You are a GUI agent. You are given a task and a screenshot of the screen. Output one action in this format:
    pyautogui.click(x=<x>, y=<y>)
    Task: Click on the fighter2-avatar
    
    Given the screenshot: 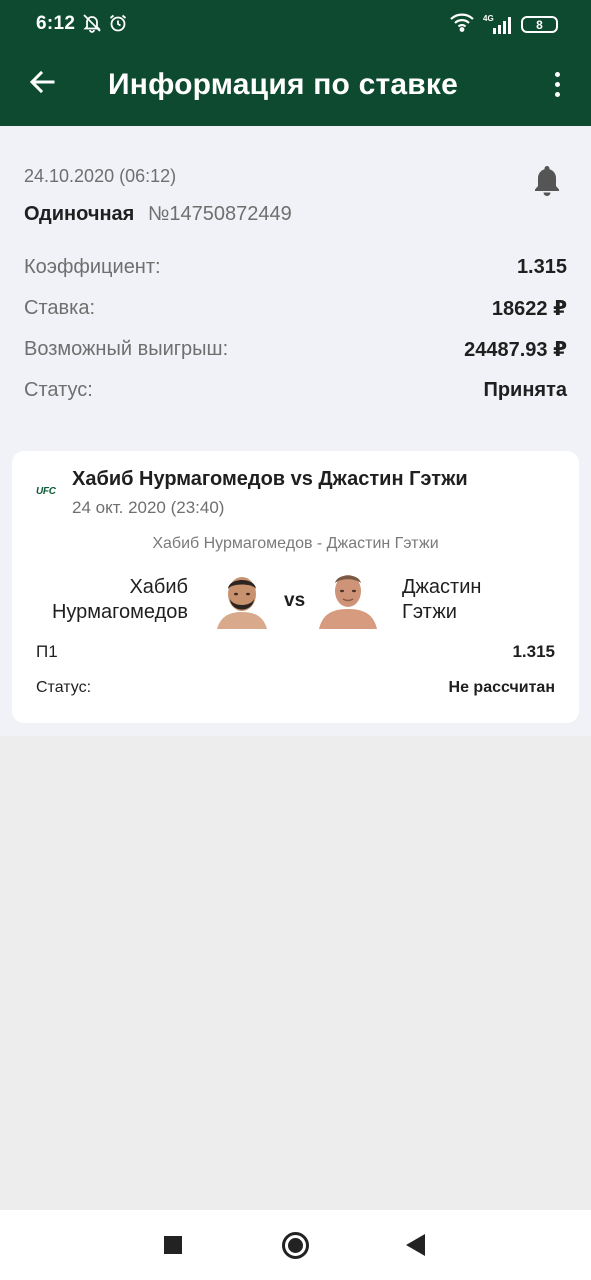 What is the action you would take?
    pyautogui.click(x=348, y=598)
    